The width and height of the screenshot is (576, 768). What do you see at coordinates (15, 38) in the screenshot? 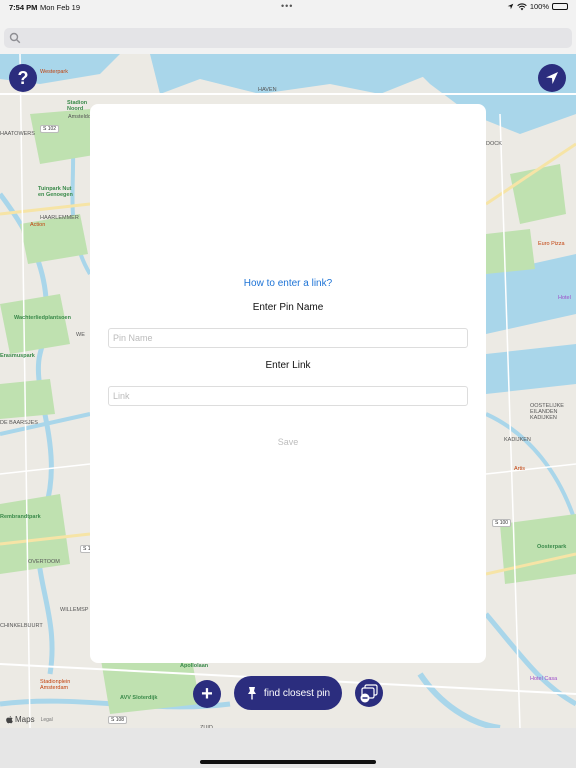
I see `search-icon` at bounding box center [15, 38].